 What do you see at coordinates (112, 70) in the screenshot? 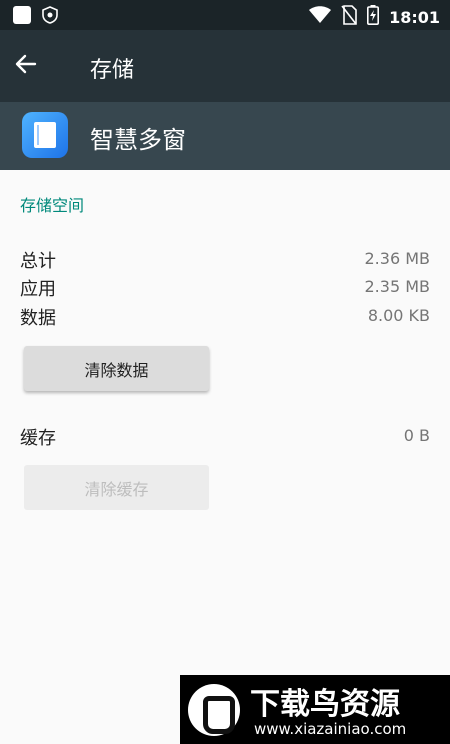
I see `page-title: 存储` at bounding box center [112, 70].